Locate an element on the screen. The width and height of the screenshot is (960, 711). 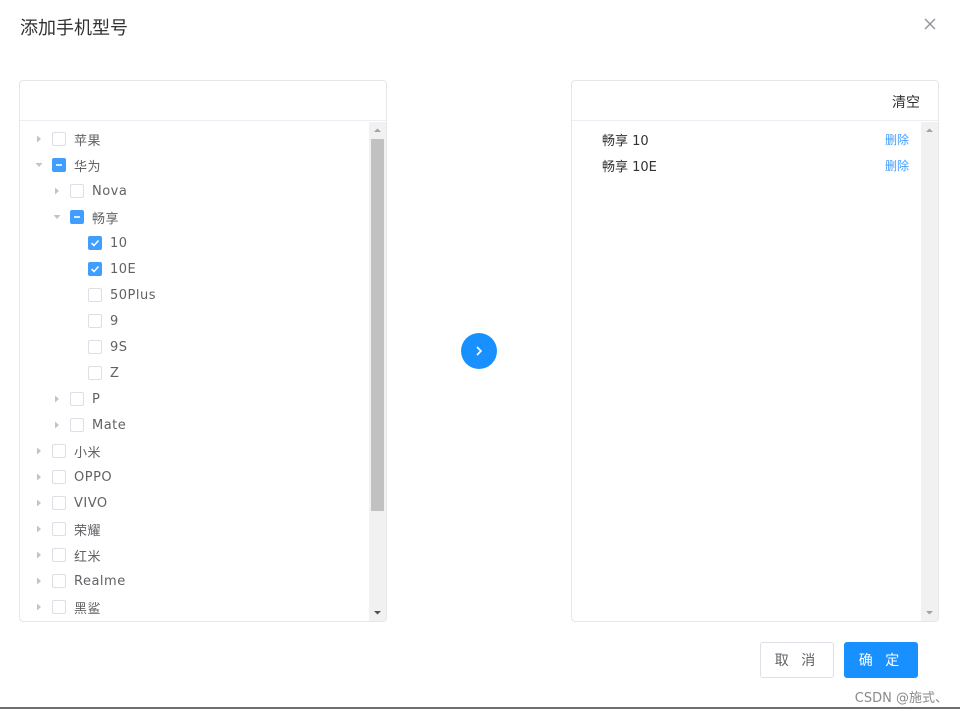
tree-node: Mate is located at coordinates (194, 425).